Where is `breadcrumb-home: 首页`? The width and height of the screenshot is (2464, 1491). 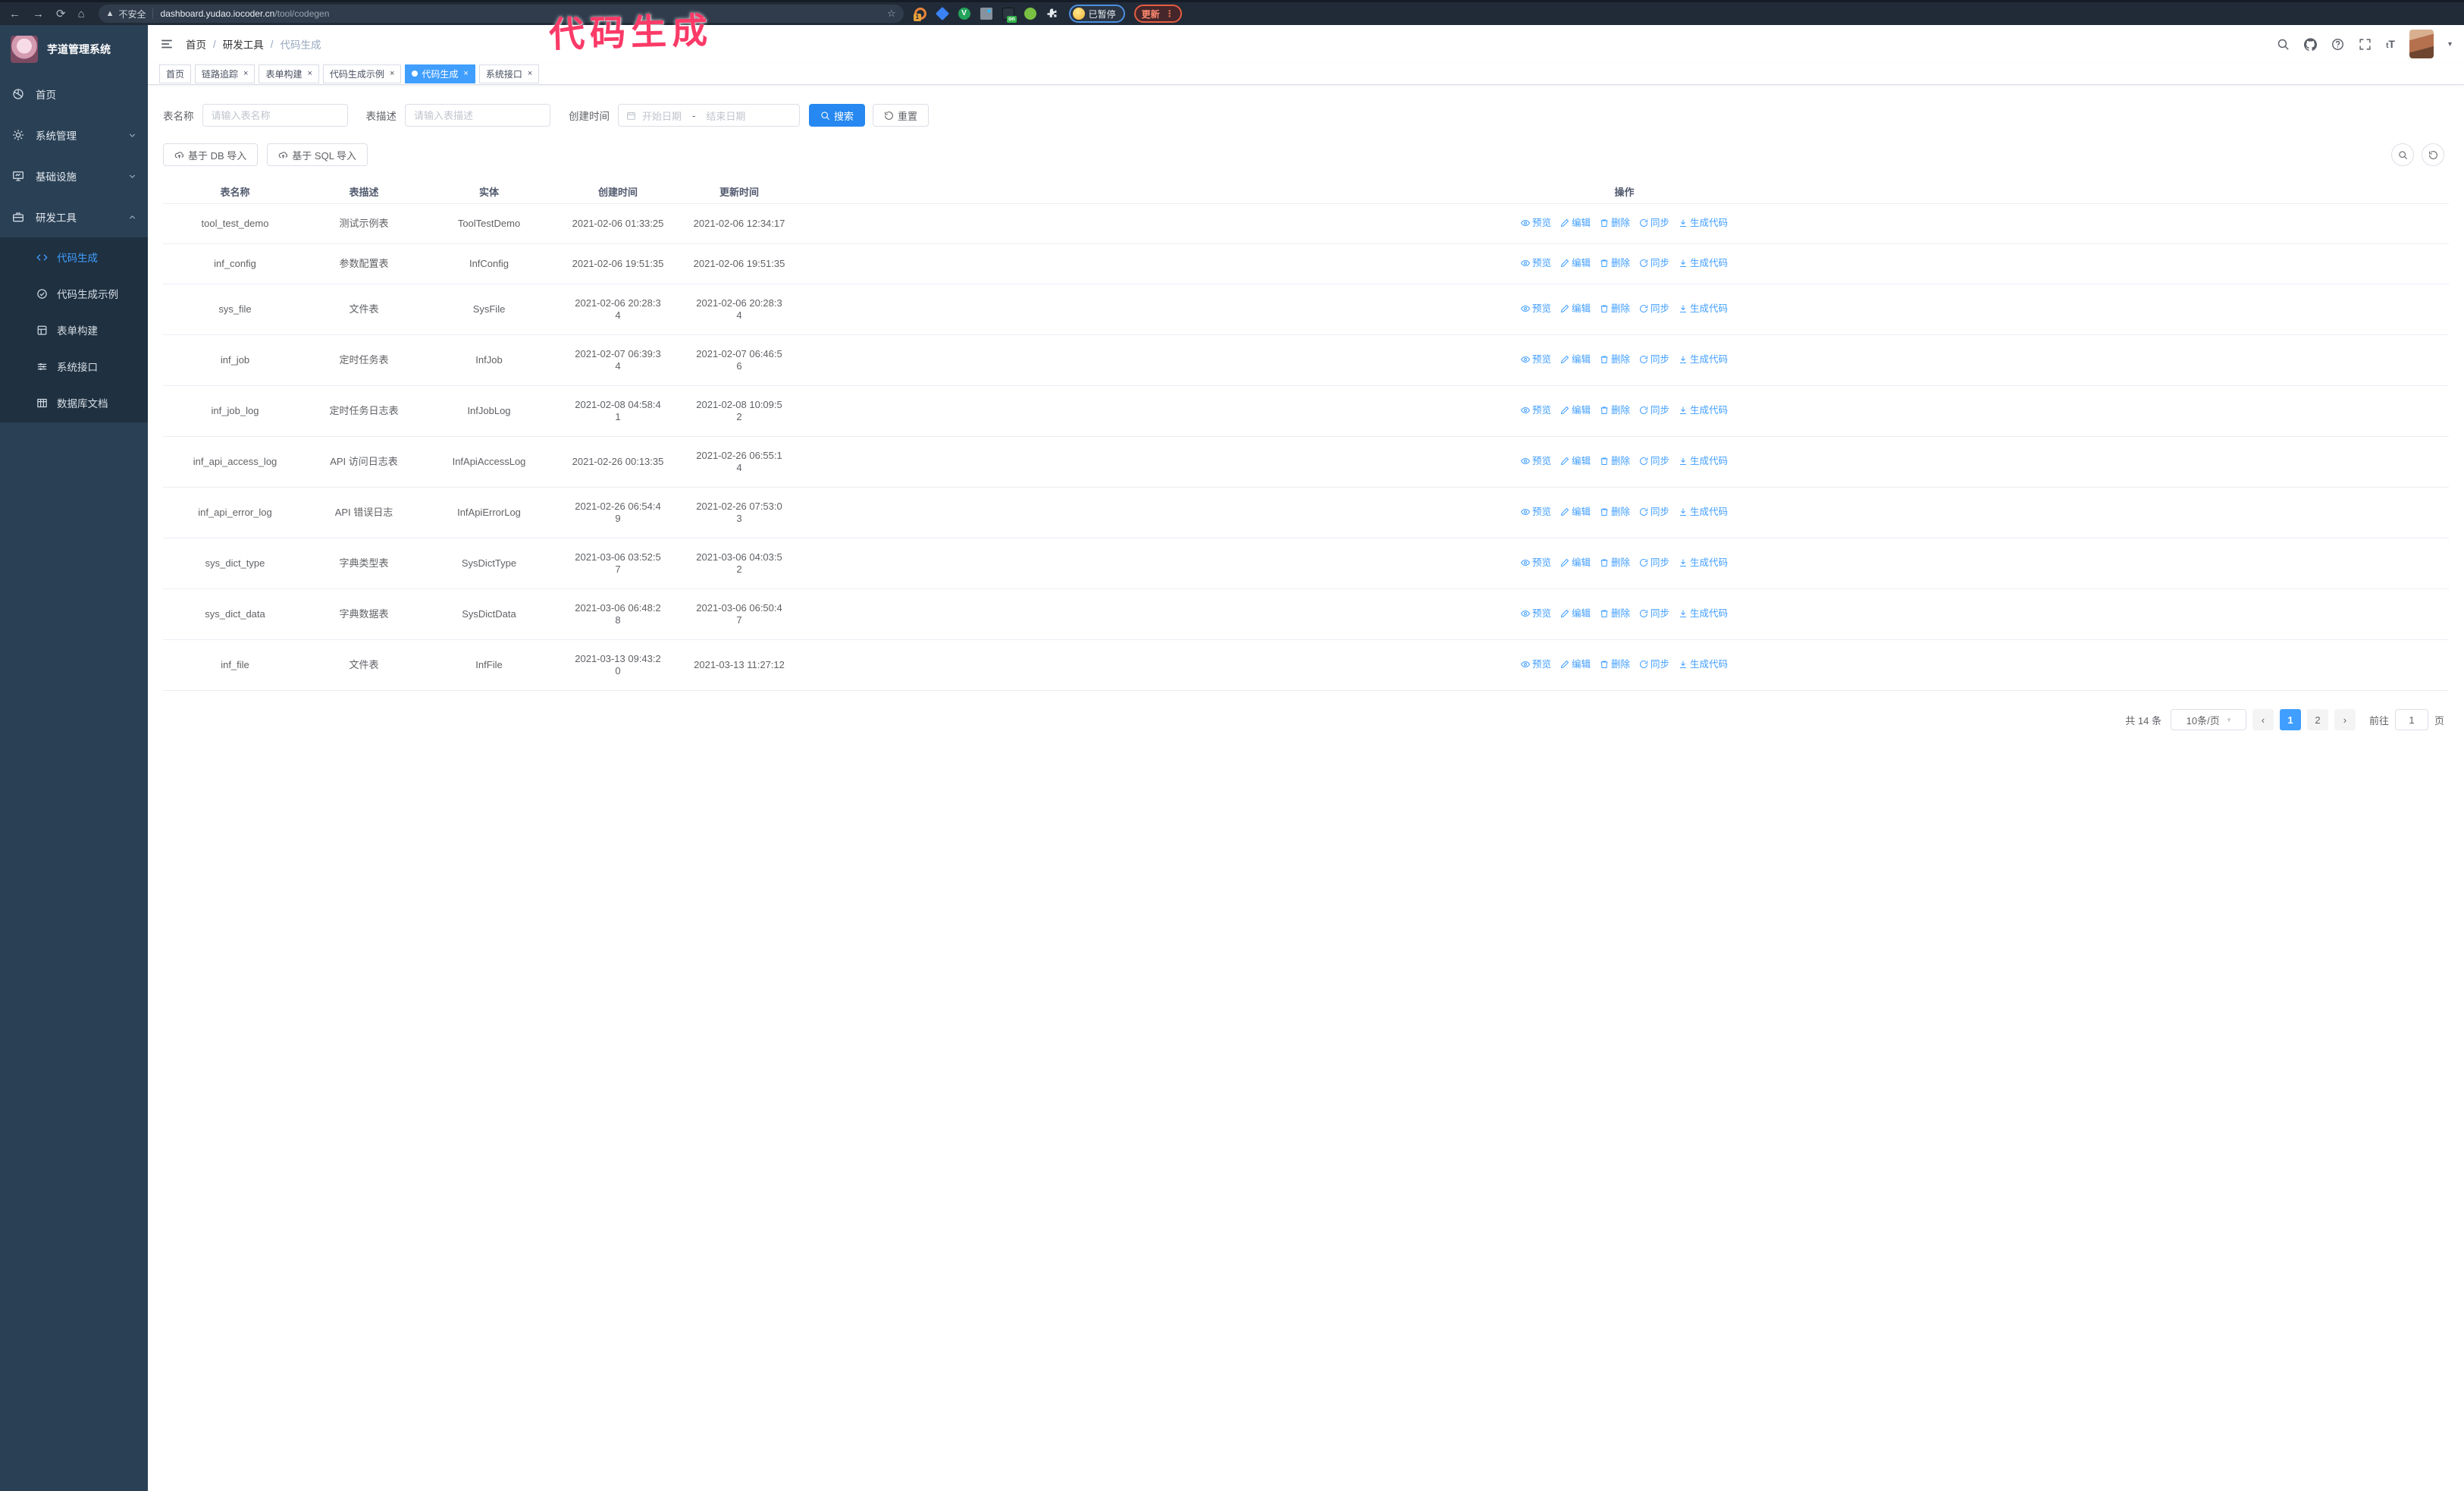
breadcrumb-home: 首页 is located at coordinates (196, 44).